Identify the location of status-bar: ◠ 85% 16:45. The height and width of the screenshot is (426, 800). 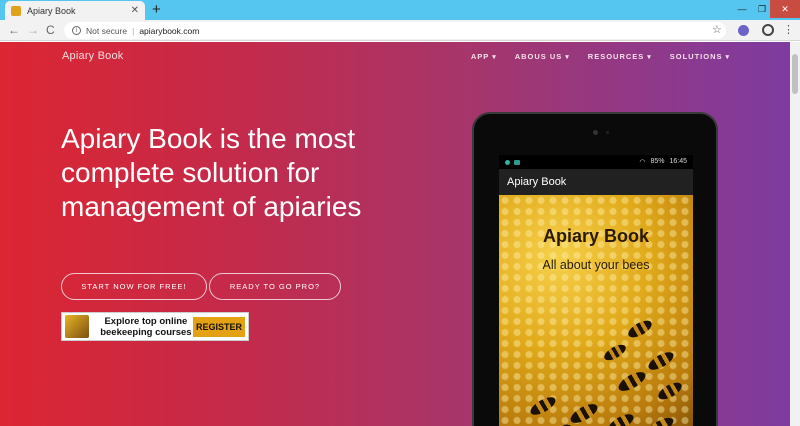
(596, 162).